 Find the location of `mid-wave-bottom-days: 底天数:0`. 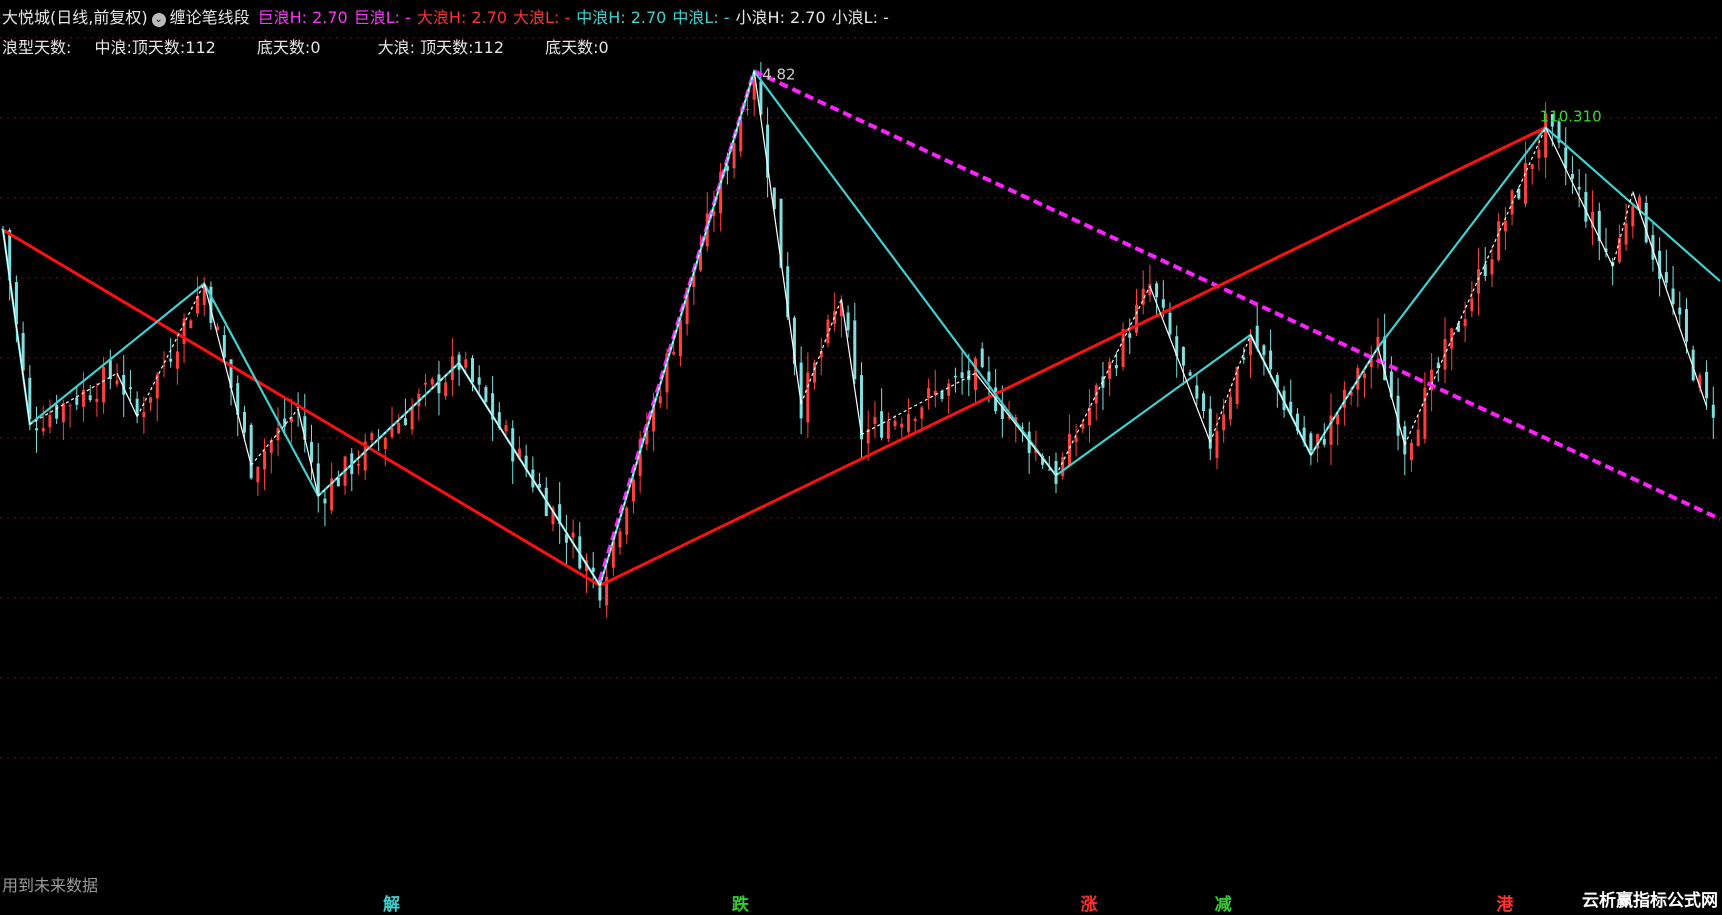

mid-wave-bottom-days: 底天数:0 is located at coordinates (288, 47).